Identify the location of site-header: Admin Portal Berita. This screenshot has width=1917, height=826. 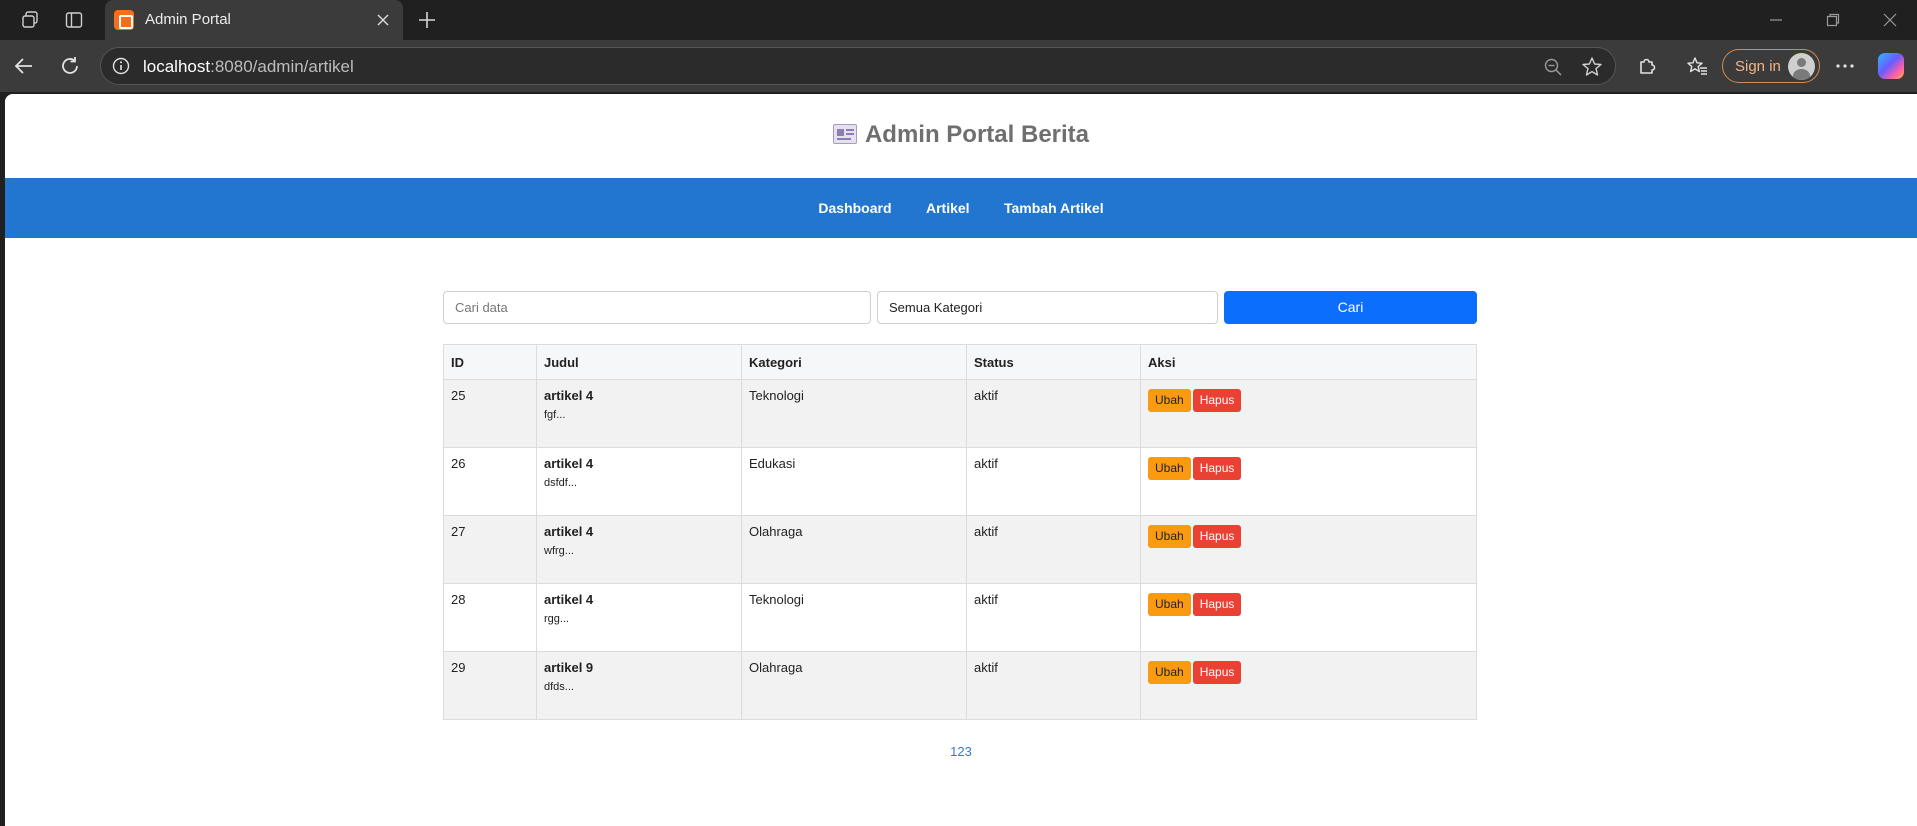
(961, 136).